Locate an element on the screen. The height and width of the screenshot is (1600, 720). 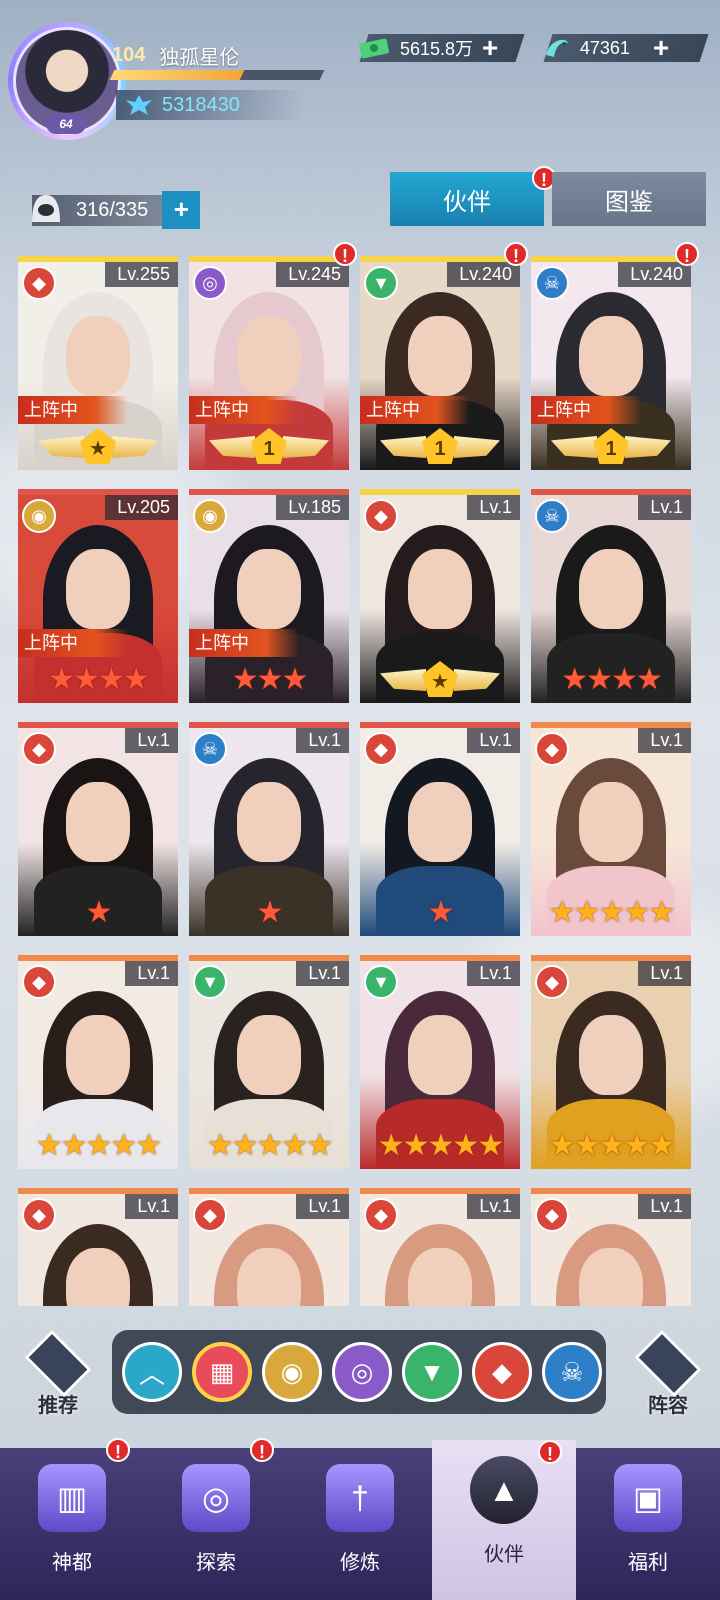
player-name: 独孤星伦 is located at coordinates (199, 57).